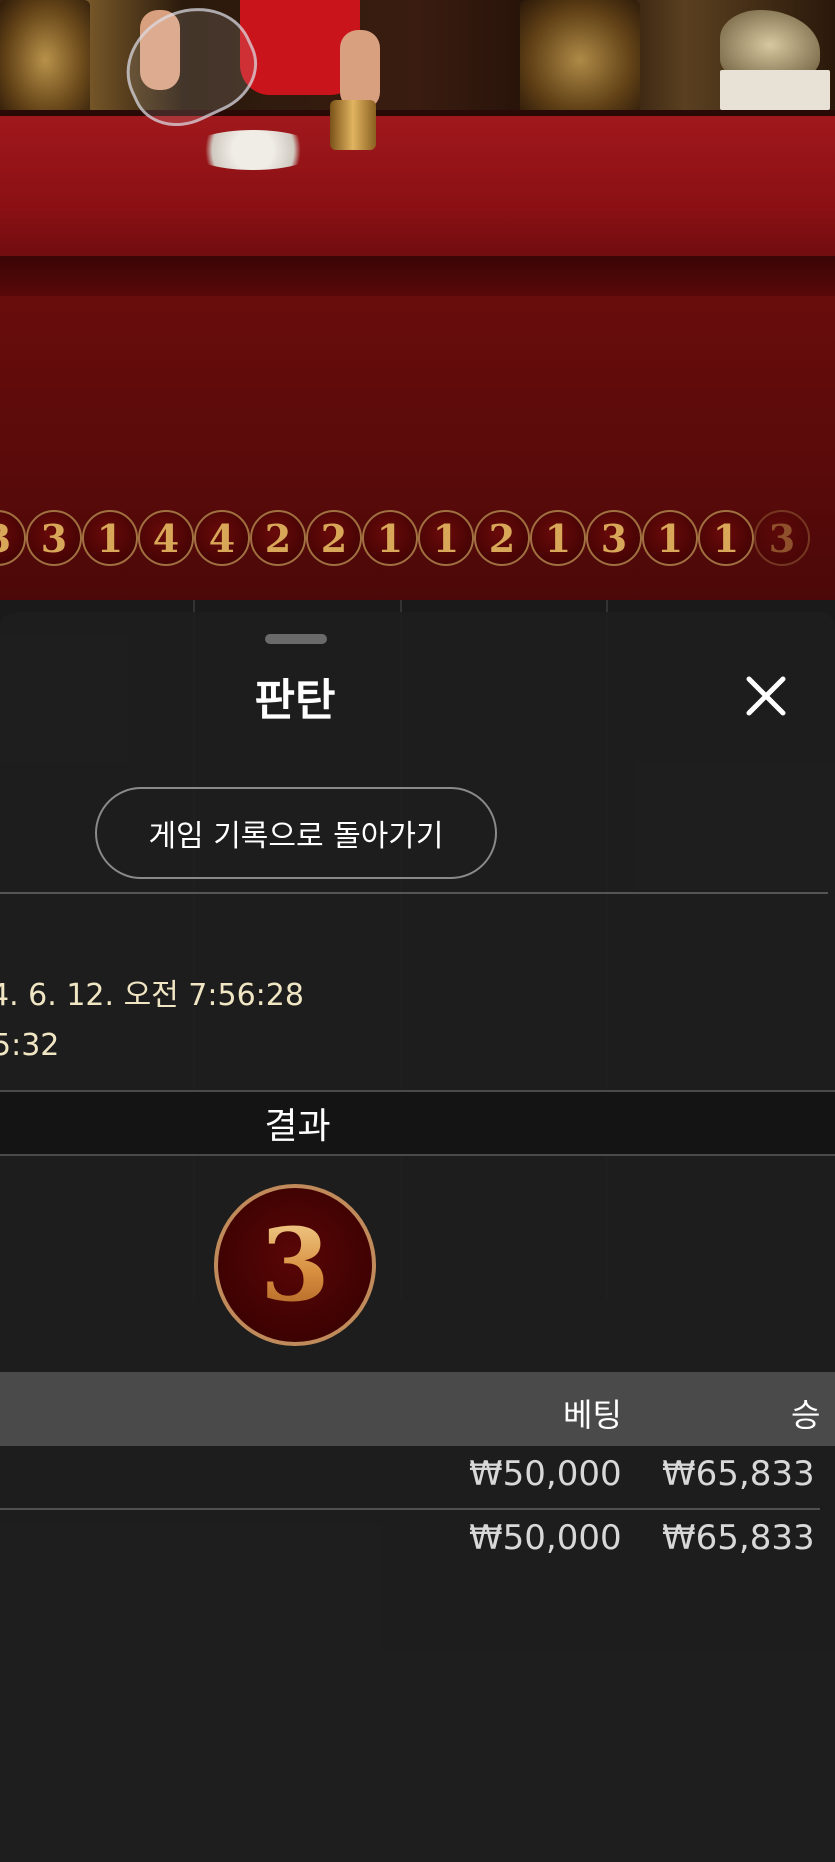 Image resolution: width=835 pixels, height=1862 pixels. I want to click on row-divider, so click(410, 1509).